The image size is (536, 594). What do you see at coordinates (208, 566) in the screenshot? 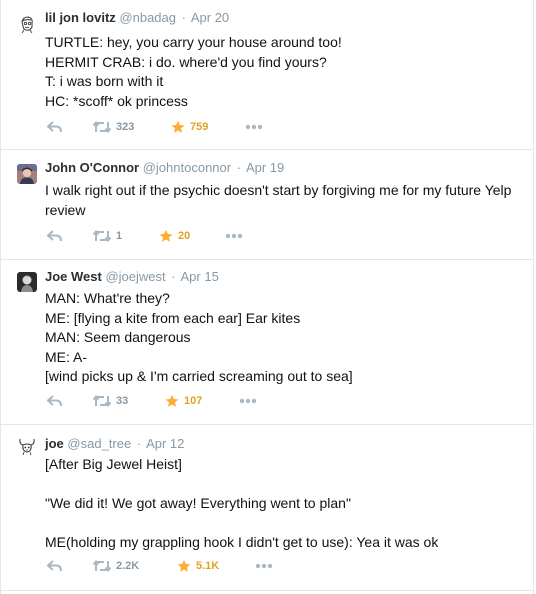
I see `favorite-count: 5.1K` at bounding box center [208, 566].